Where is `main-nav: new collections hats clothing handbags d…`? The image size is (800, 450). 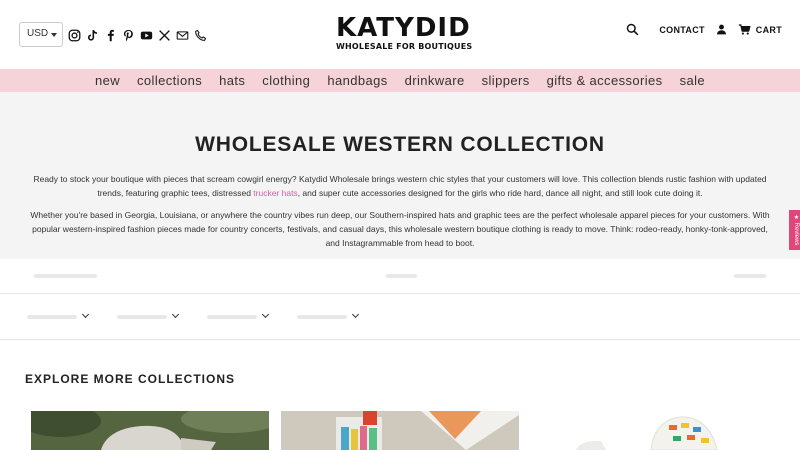 main-nav: new collections hats clothing handbags d… is located at coordinates (400, 80).